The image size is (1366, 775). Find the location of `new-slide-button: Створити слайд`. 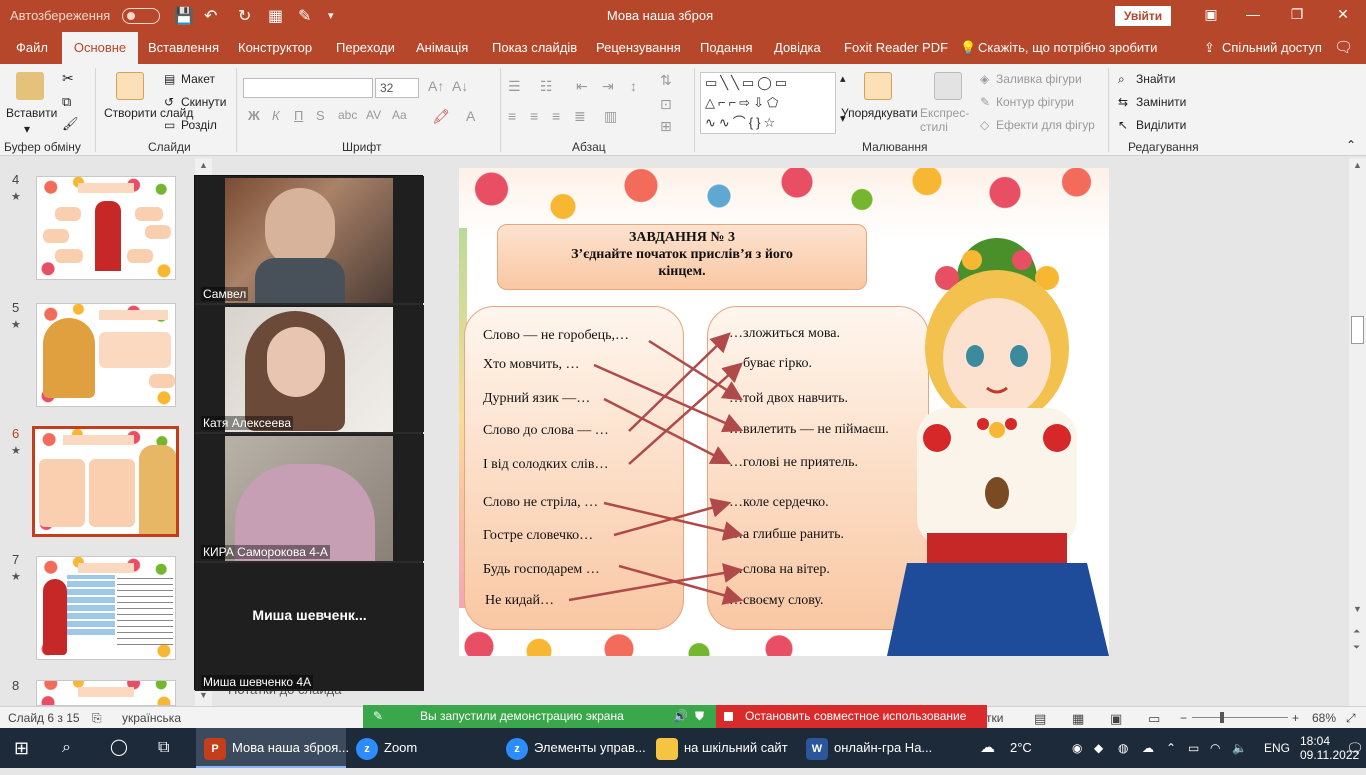

new-slide-button: Створити слайд is located at coordinates (148, 113).